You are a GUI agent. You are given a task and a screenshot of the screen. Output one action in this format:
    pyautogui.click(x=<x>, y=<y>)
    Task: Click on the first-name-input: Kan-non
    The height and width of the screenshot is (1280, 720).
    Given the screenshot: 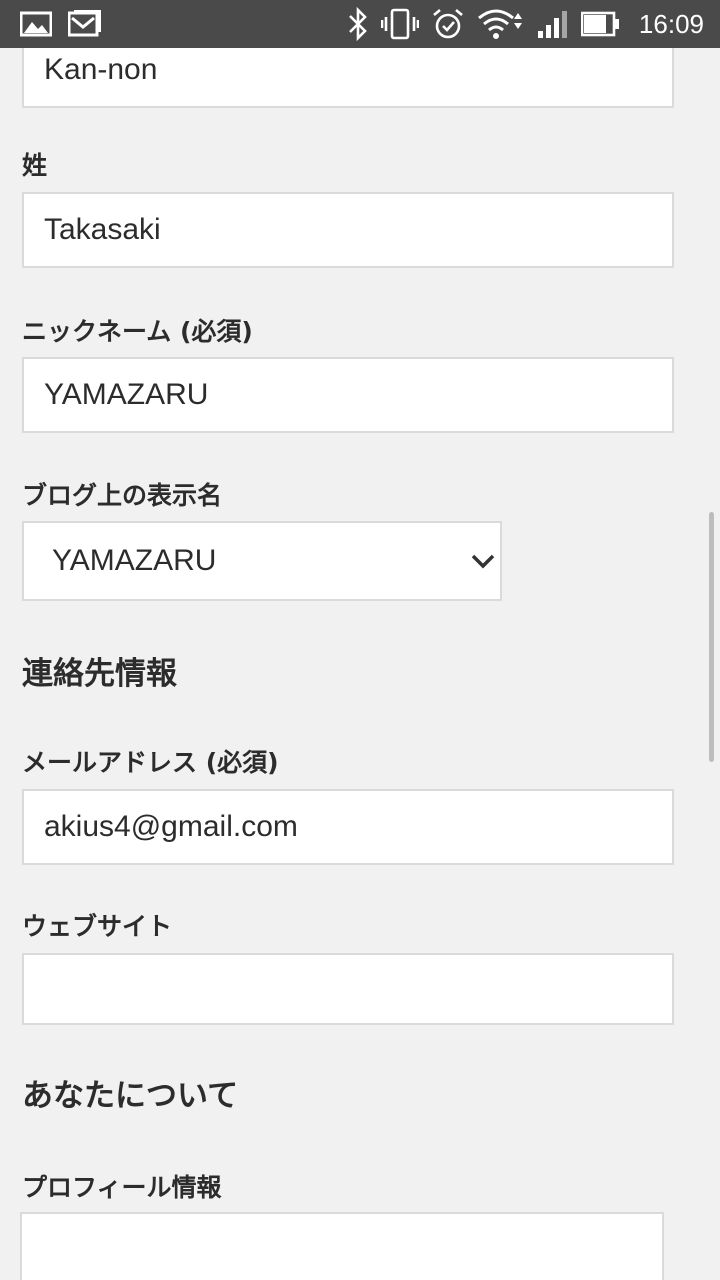 What is the action you would take?
    pyautogui.click(x=348, y=78)
    